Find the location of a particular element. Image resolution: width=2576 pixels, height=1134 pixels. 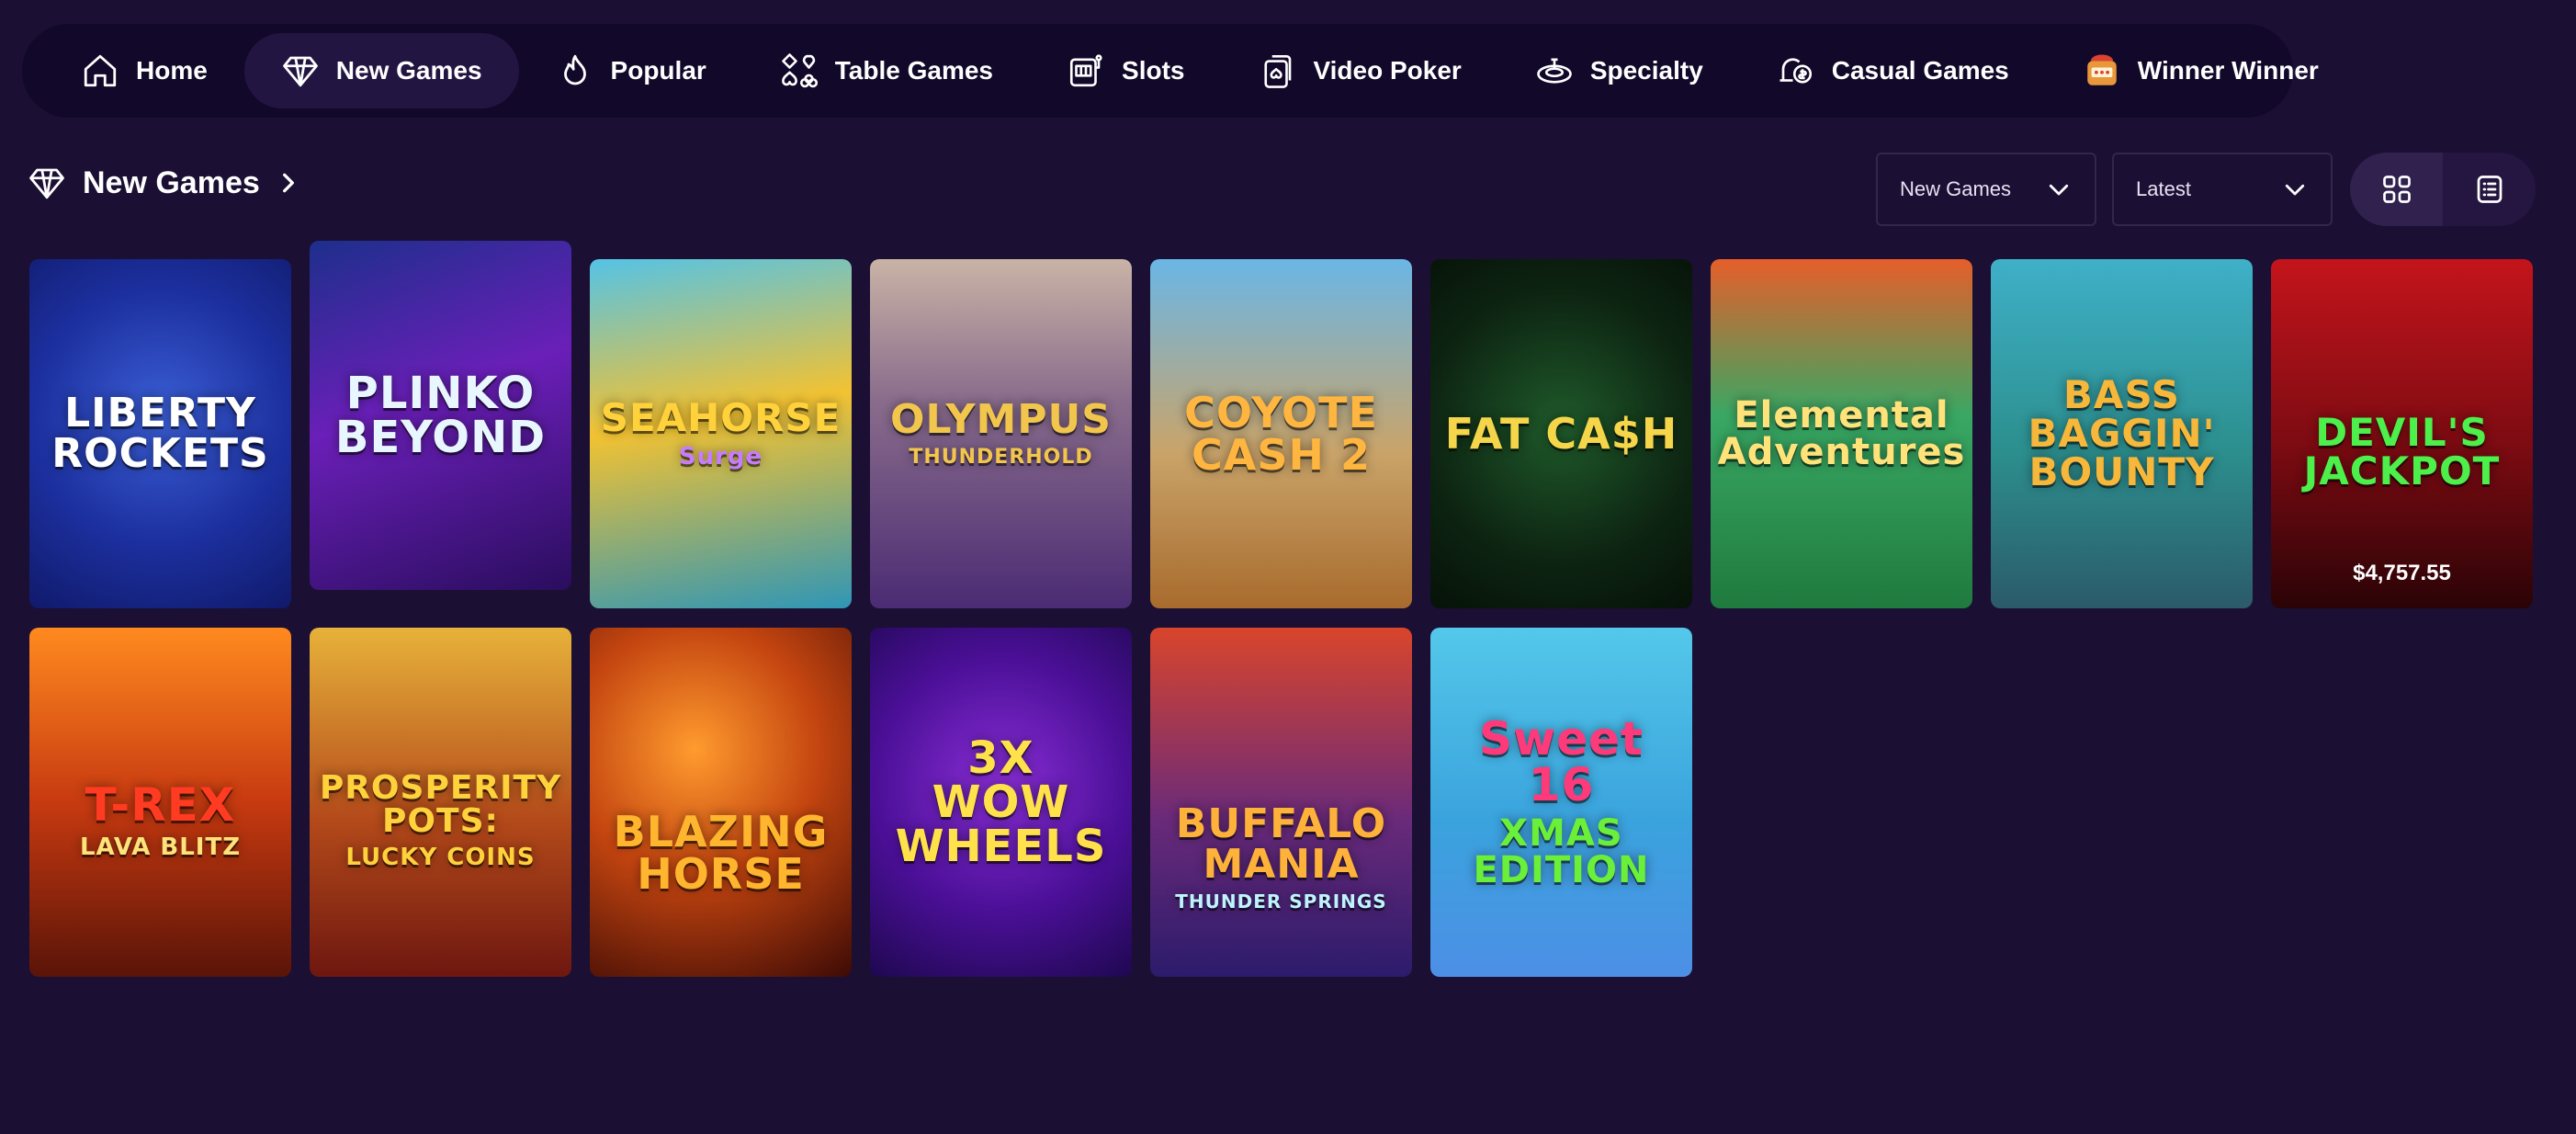

nav-item-label: New Games is located at coordinates (408, 71).